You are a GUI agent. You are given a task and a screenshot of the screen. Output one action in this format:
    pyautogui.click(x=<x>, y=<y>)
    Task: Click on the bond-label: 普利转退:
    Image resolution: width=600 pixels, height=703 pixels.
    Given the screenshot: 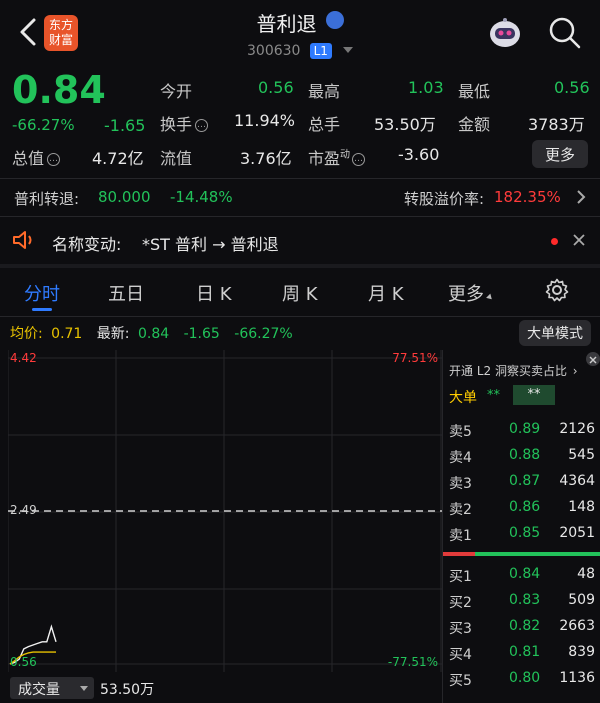 What is the action you would take?
    pyautogui.click(x=47, y=199)
    